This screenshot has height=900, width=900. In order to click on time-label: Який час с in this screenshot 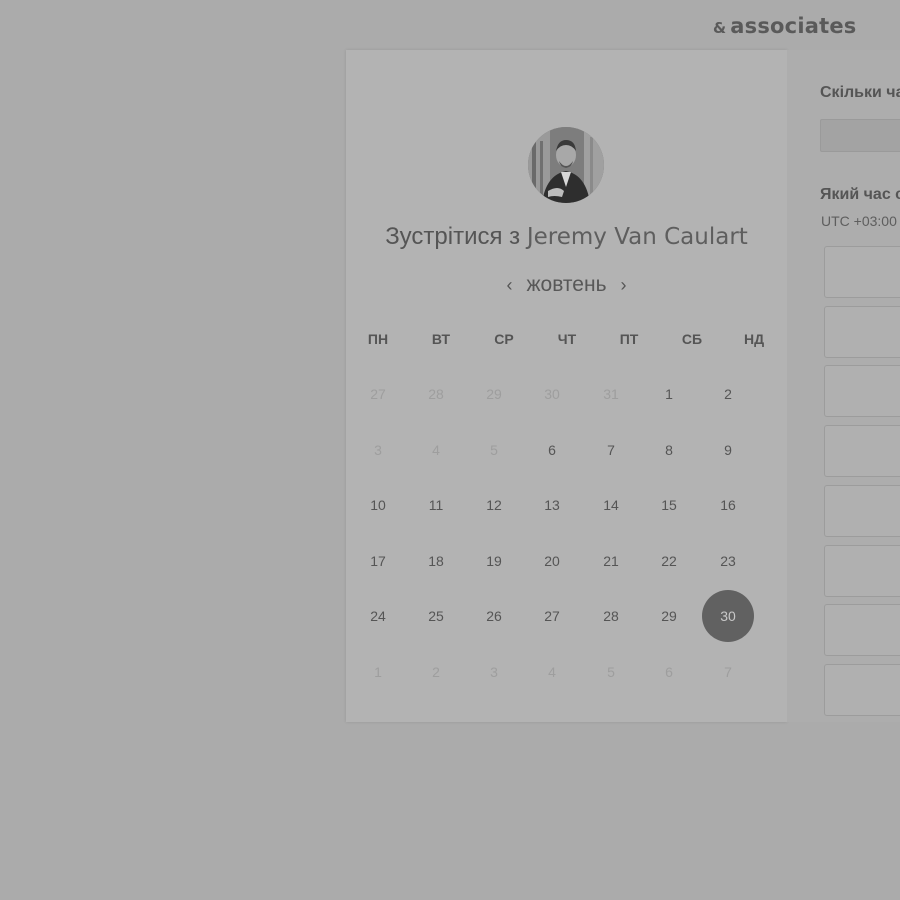, I will do `click(860, 194)`.